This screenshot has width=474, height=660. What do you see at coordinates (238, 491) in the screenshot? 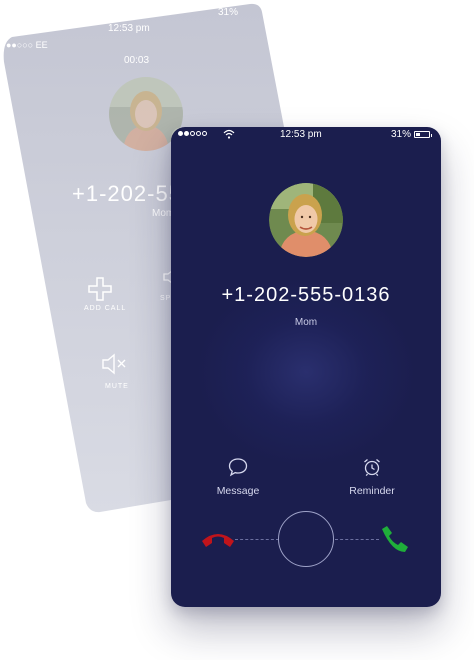
I see `message-label: Message` at bounding box center [238, 491].